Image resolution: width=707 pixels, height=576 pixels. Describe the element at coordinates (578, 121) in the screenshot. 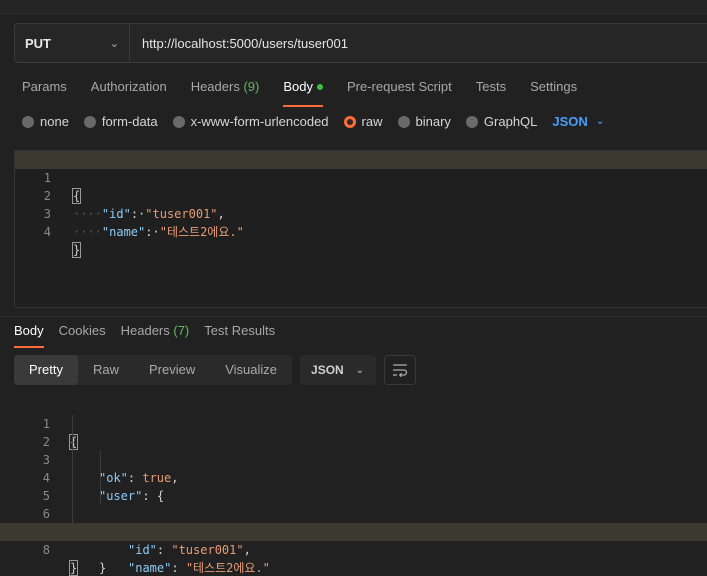

I see `body-format-select: JSON ⌄` at that location.